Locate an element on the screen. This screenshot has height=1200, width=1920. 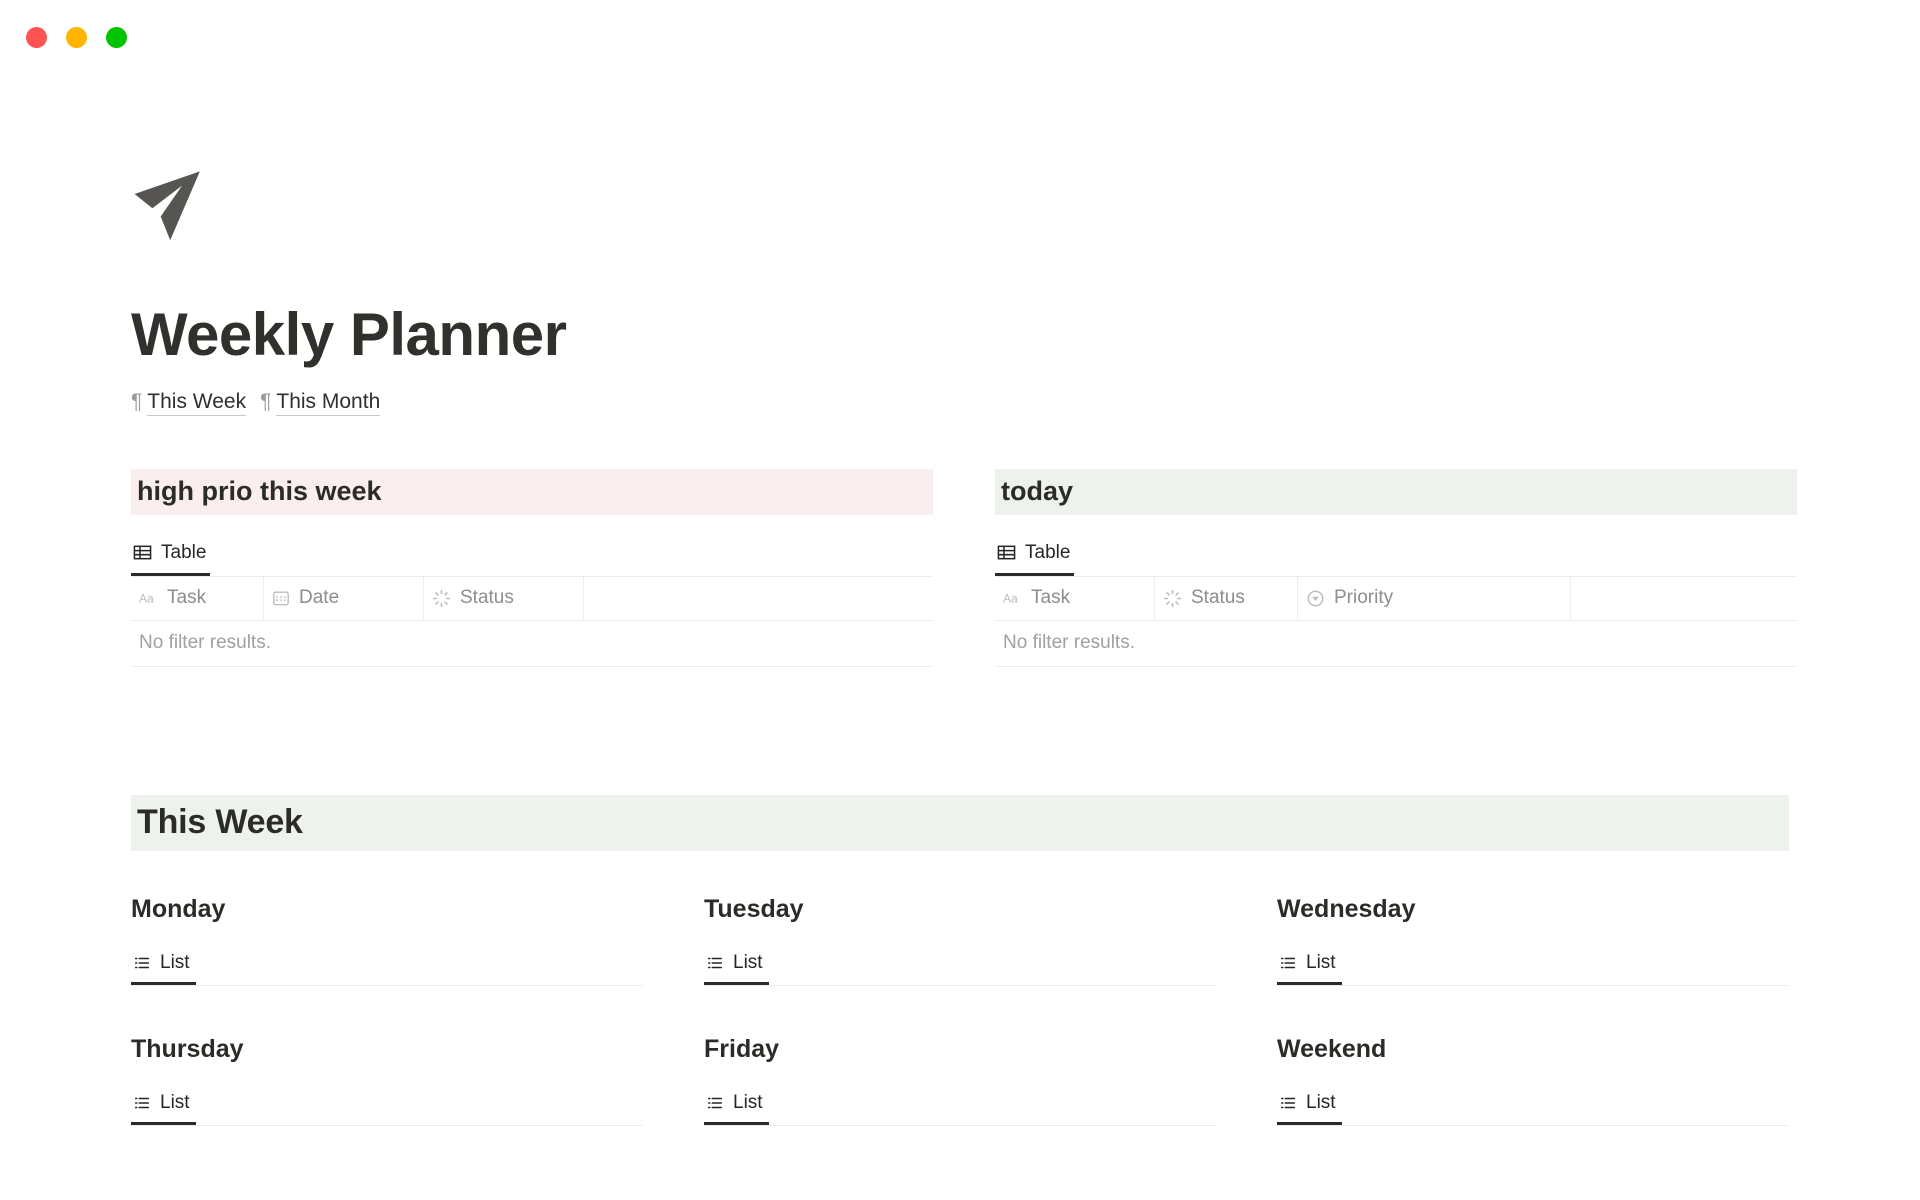
column-header-priority: Priority is located at coordinates (1434, 598).